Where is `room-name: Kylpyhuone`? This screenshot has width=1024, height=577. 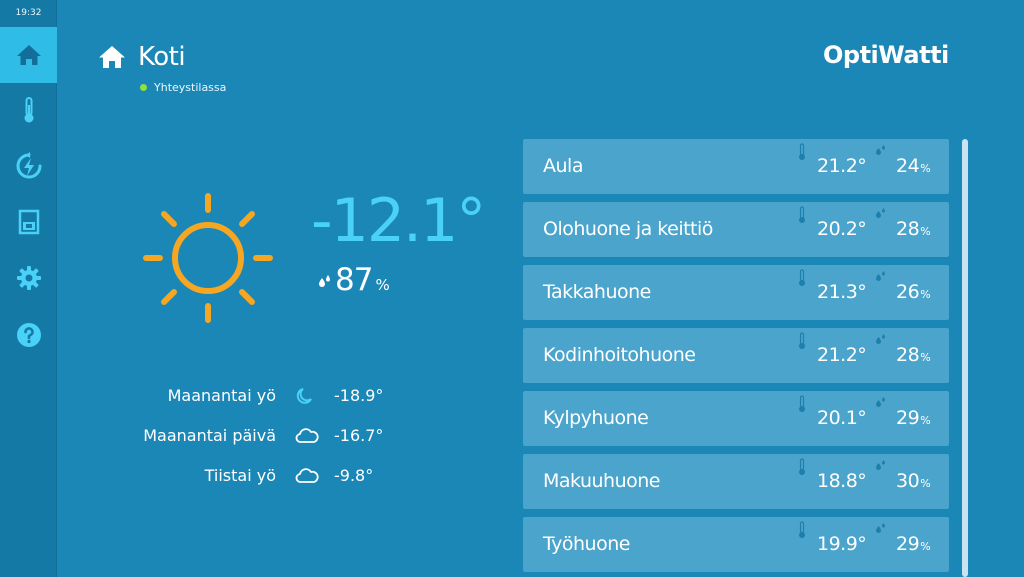
room-name: Kylpyhuone is located at coordinates (596, 418).